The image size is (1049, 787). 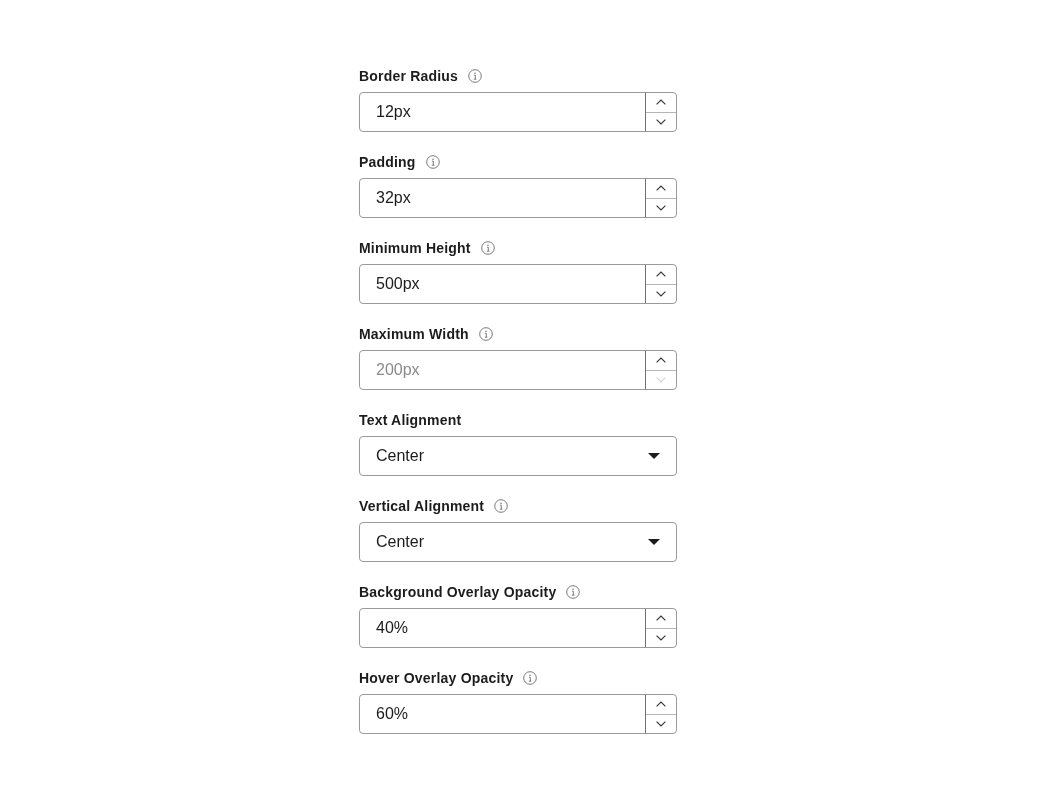 I want to click on field-label: Background Overlay Opacity, so click(x=458, y=592).